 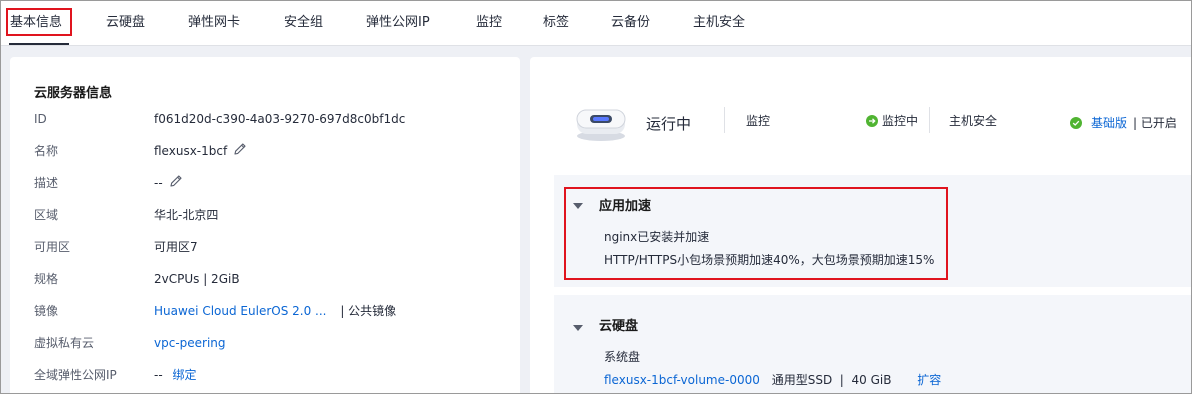 I want to click on volume-link: flexusx-1bcf-volume-0000, so click(x=682, y=380).